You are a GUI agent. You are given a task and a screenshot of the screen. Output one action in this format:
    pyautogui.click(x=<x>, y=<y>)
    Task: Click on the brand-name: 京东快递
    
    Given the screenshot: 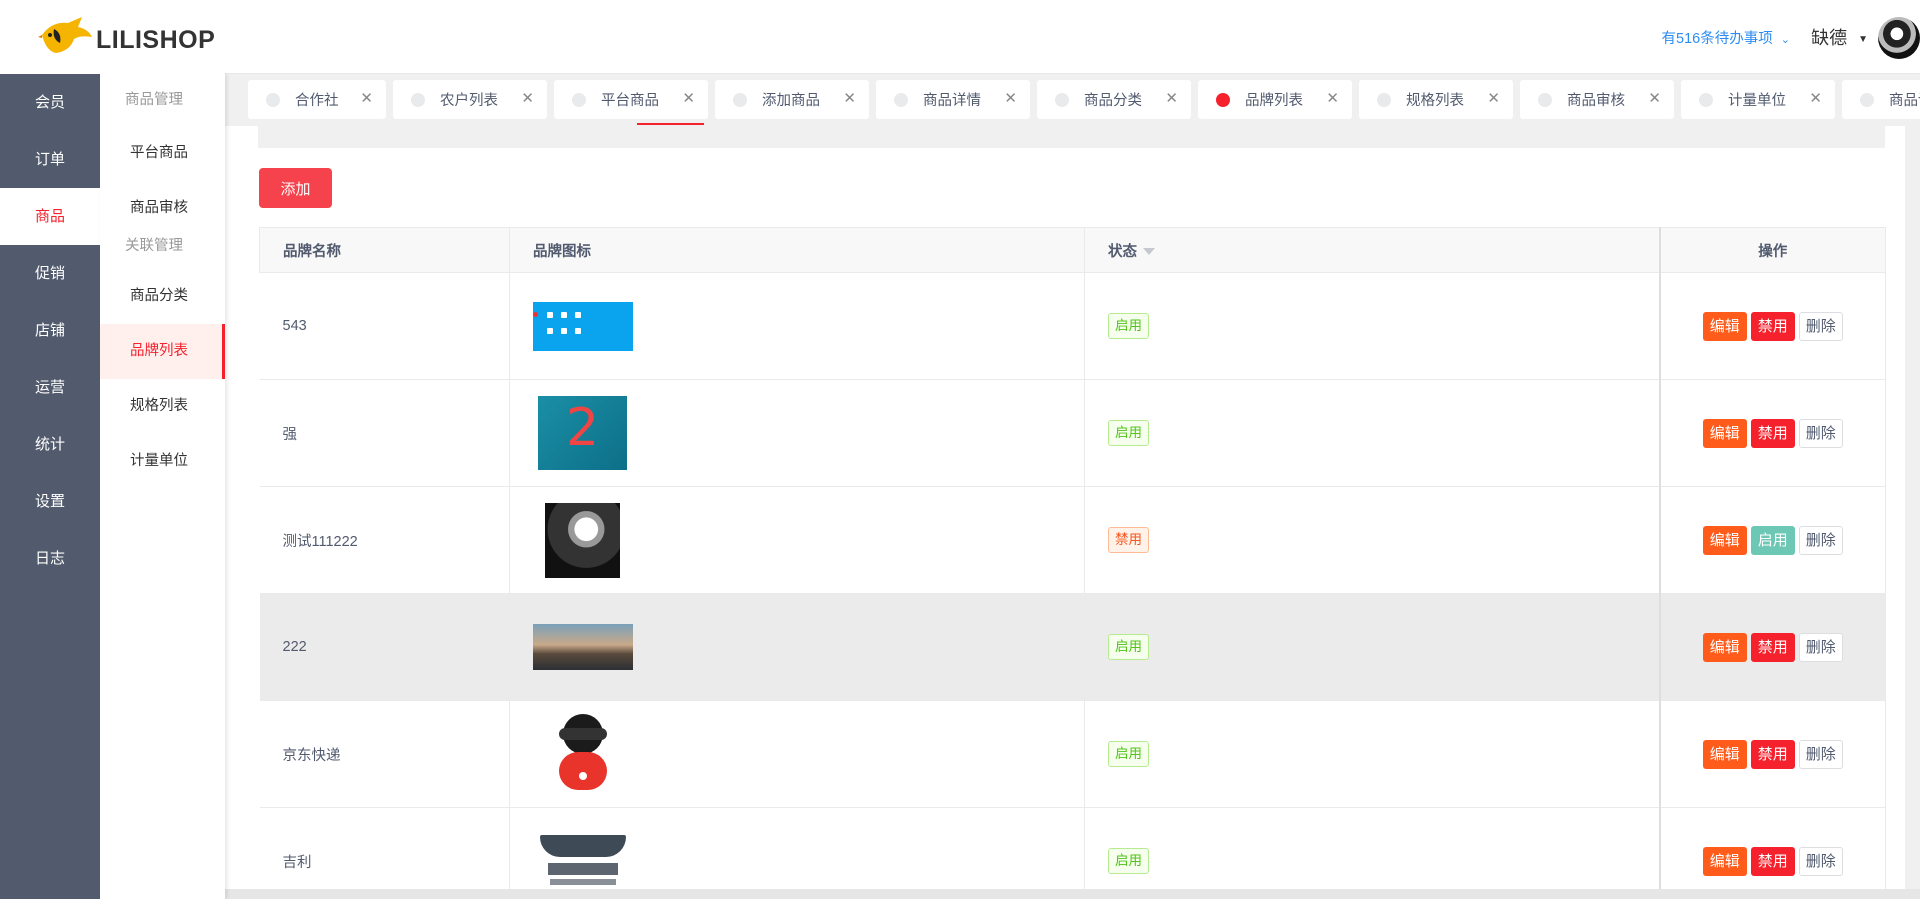 What is the action you would take?
    pyautogui.click(x=384, y=754)
    